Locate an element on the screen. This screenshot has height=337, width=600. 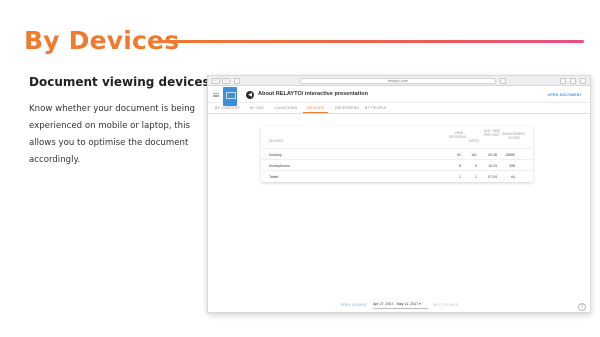
column-header: VIEW SESSIONS is located at coordinates (457, 135).